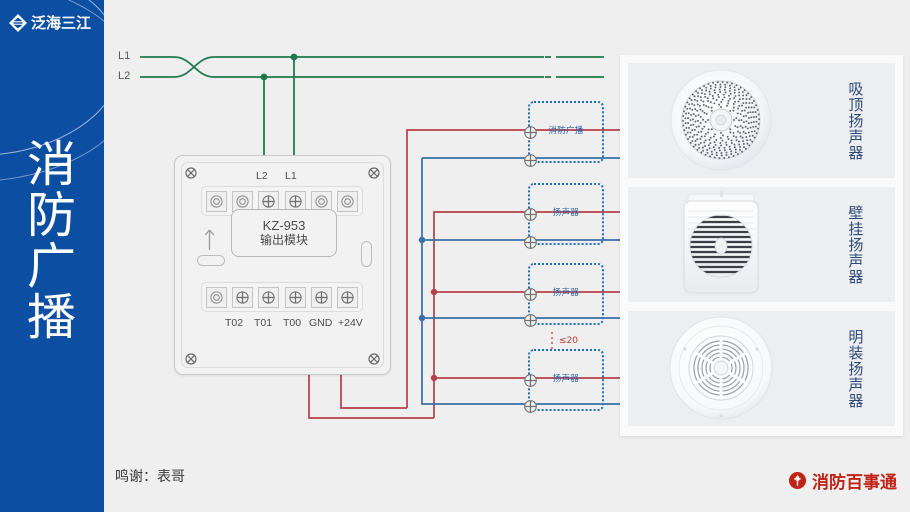  What do you see at coordinates (191, 358) in the screenshot?
I see `module-screw-bottom-left` at bounding box center [191, 358].